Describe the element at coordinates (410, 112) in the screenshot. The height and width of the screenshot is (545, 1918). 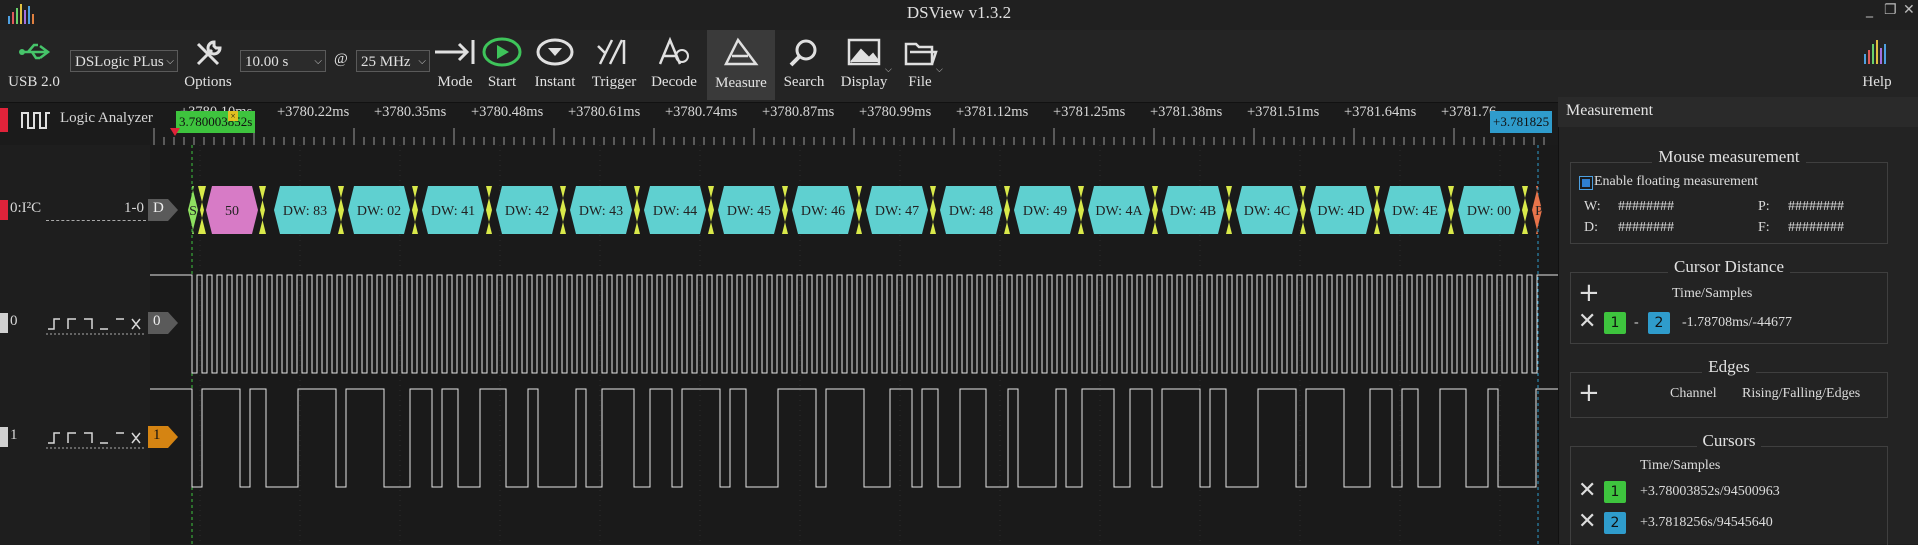
I see `ruler-tick-label: +3780.35ms` at that location.